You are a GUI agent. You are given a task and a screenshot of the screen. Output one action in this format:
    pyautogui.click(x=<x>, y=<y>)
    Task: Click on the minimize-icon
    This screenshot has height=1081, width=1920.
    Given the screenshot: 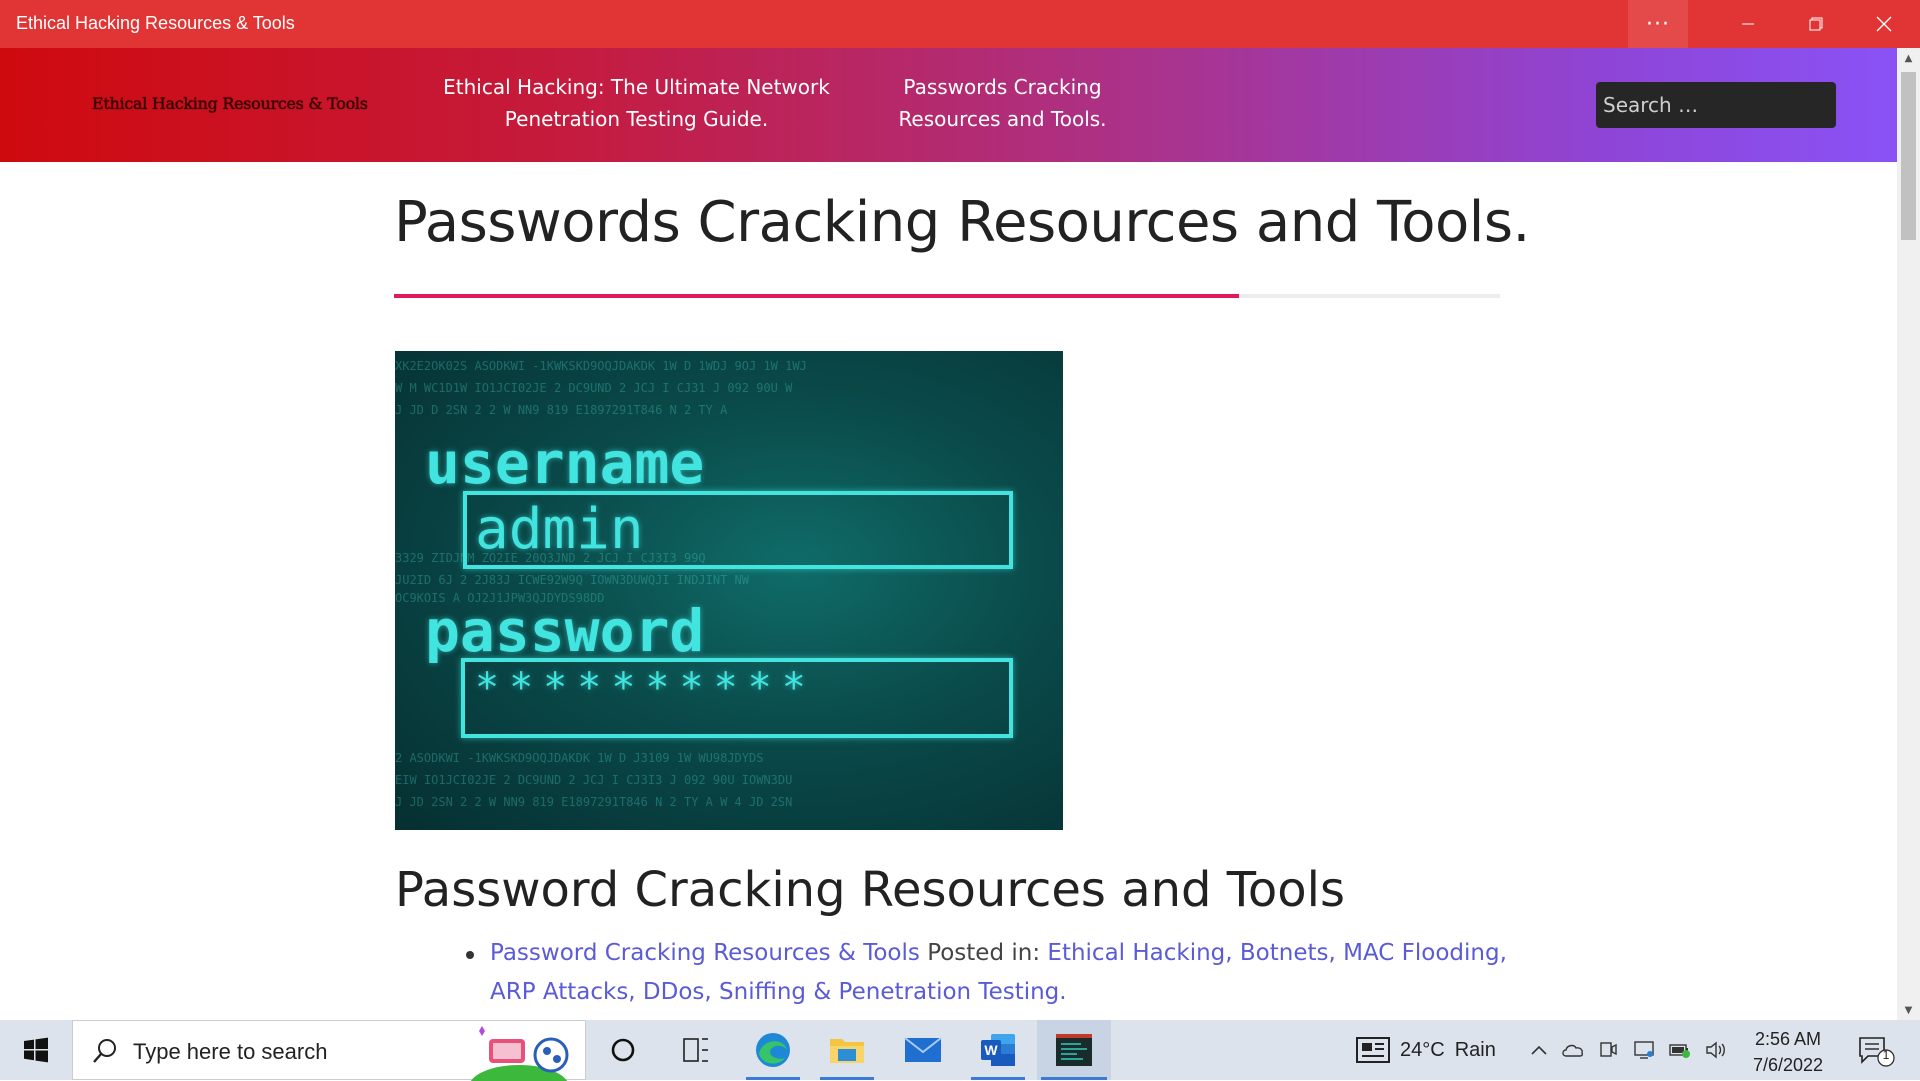 What is the action you would take?
    pyautogui.click(x=1748, y=24)
    